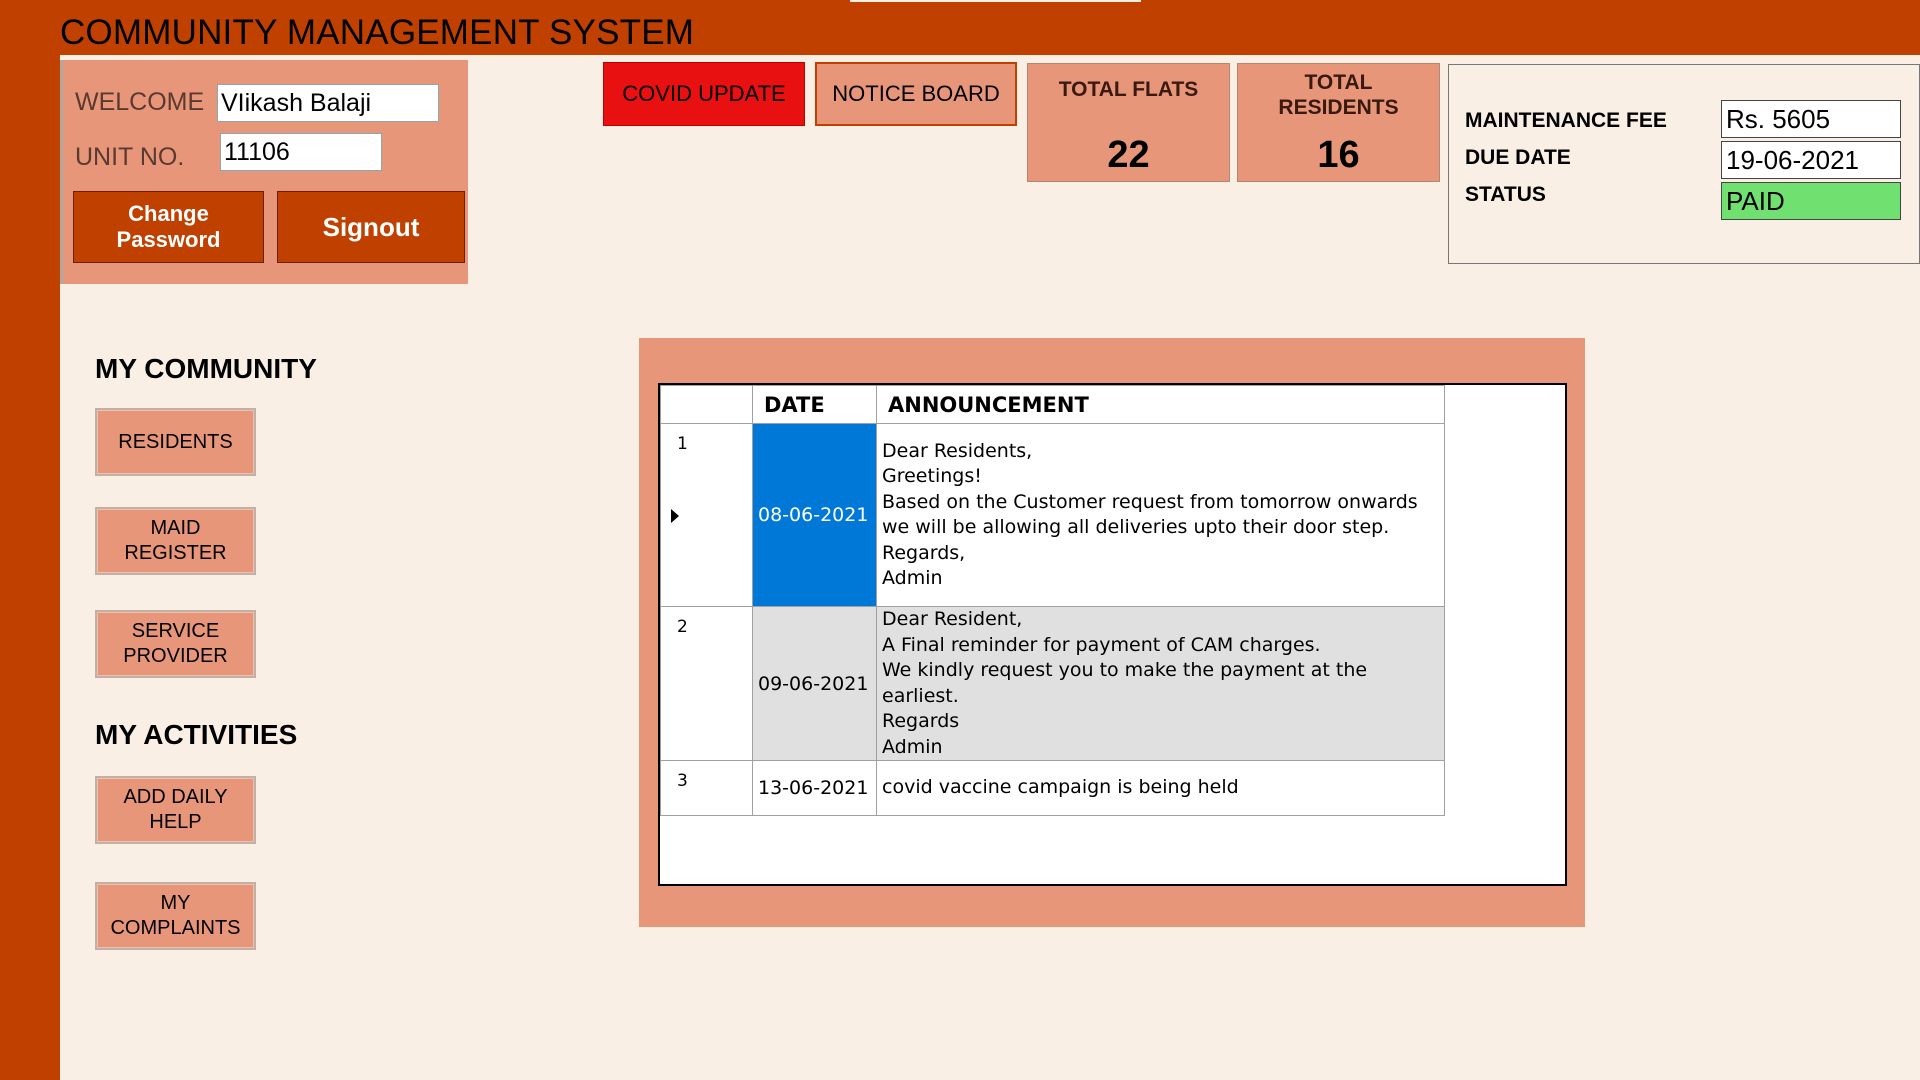 This screenshot has height=1080, width=1920. I want to click on unit-number-field: 11106, so click(301, 152).